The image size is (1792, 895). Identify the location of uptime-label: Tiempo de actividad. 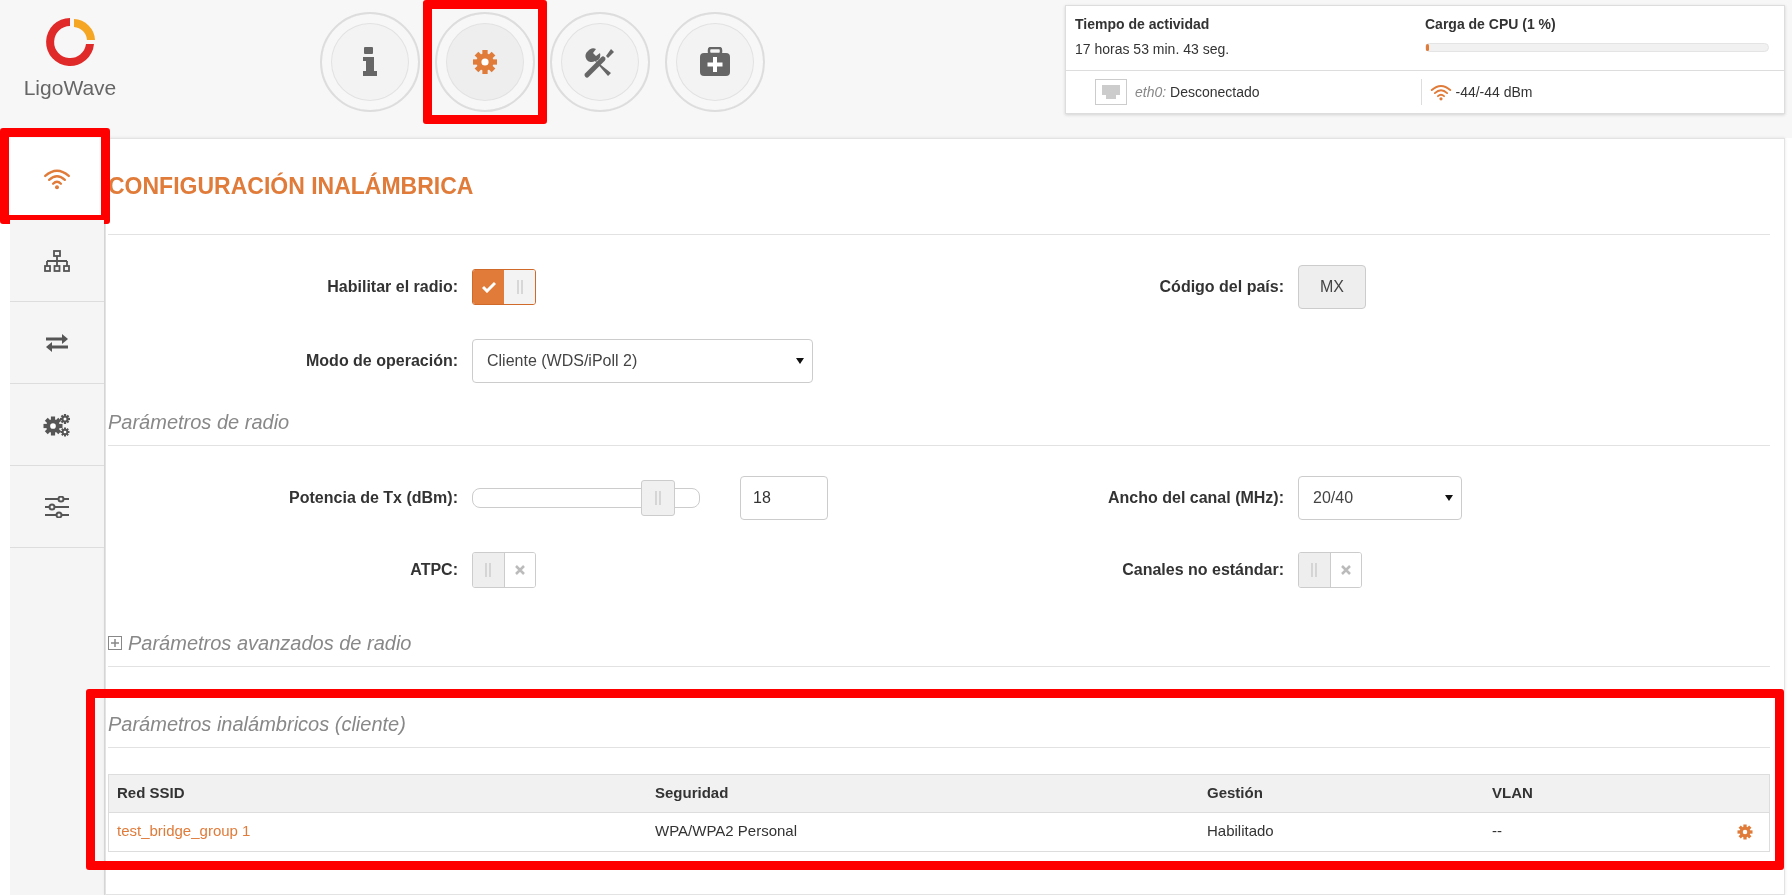
(1143, 24).